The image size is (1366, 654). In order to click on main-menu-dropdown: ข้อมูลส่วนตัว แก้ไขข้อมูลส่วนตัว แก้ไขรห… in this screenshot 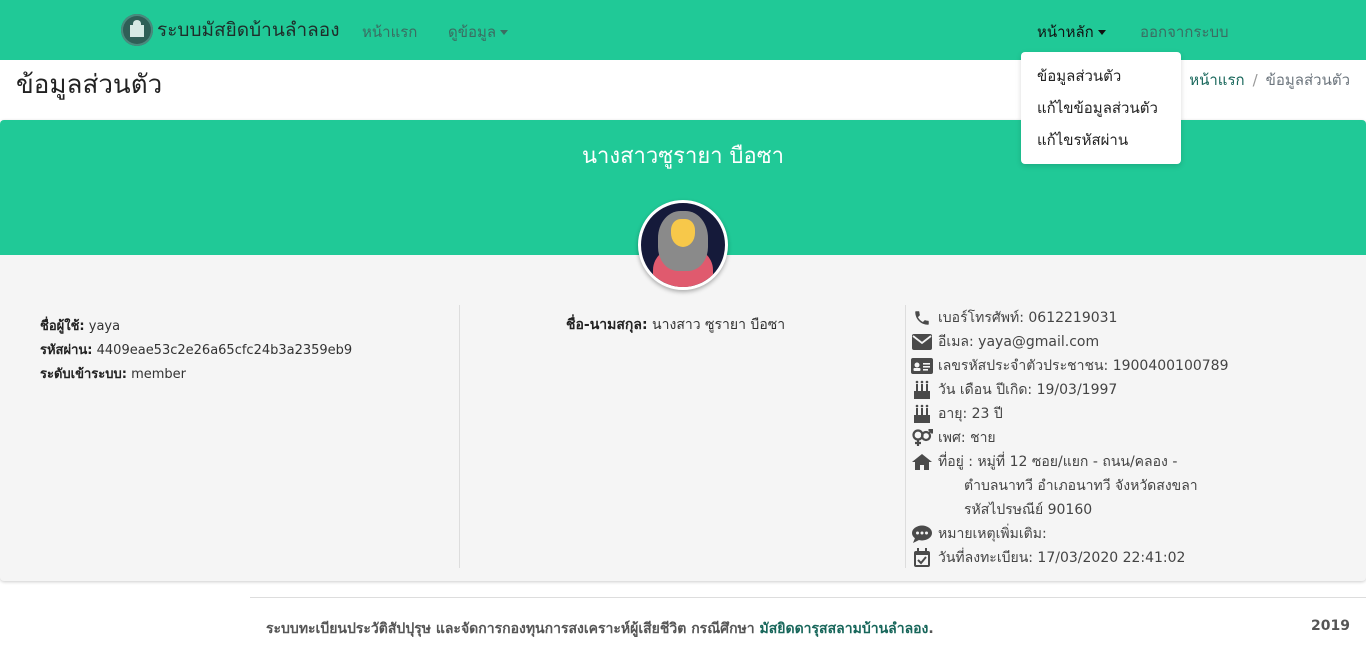, I will do `click(1101, 108)`.